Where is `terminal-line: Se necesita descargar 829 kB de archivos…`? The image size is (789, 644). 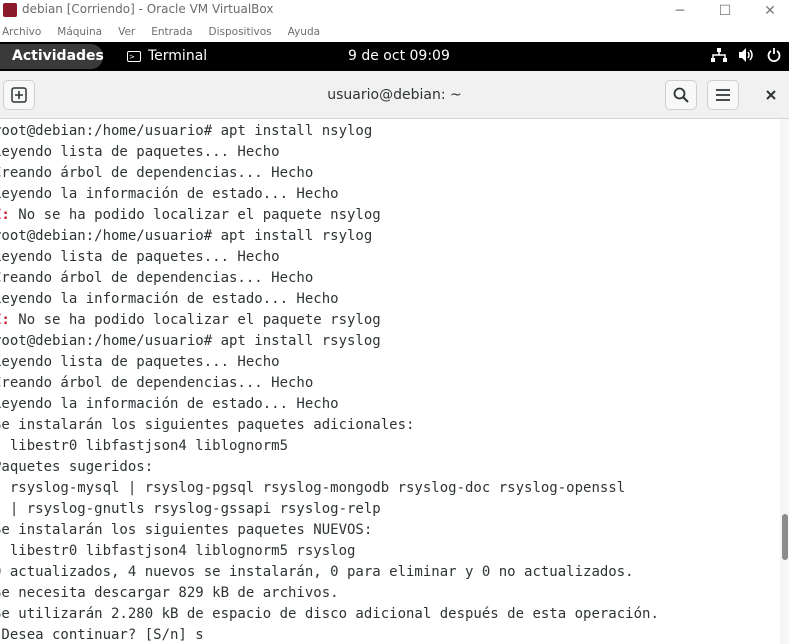 terminal-line: Se necesita descargar 829 kB de archivos… is located at coordinates (169, 593).